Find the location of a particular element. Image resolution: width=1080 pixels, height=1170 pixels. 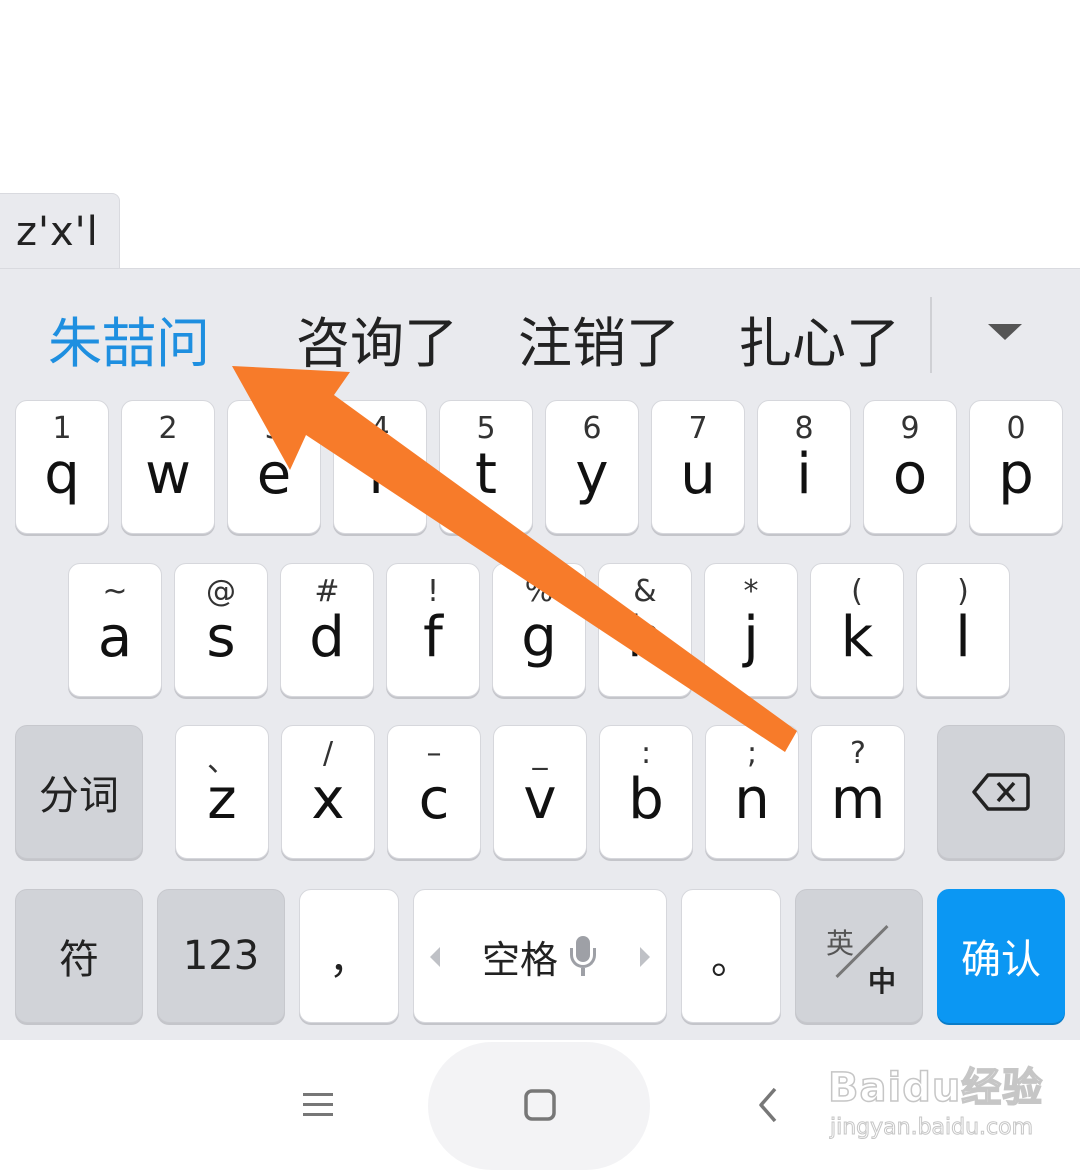

key-primary-char: h is located at coordinates (645, 637).